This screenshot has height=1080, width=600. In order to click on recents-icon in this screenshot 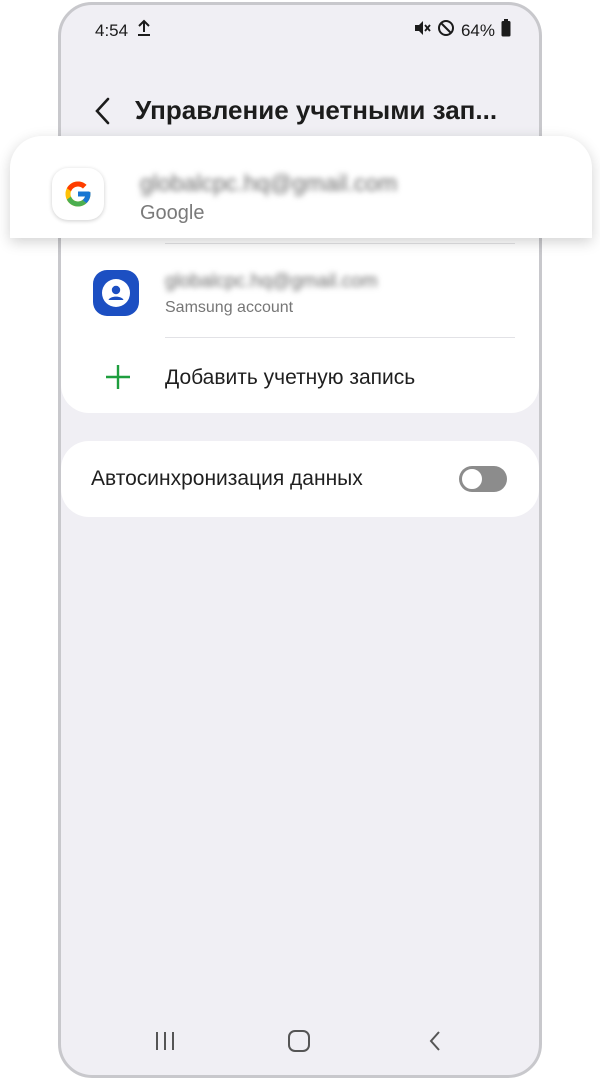, I will do `click(165, 1041)`.